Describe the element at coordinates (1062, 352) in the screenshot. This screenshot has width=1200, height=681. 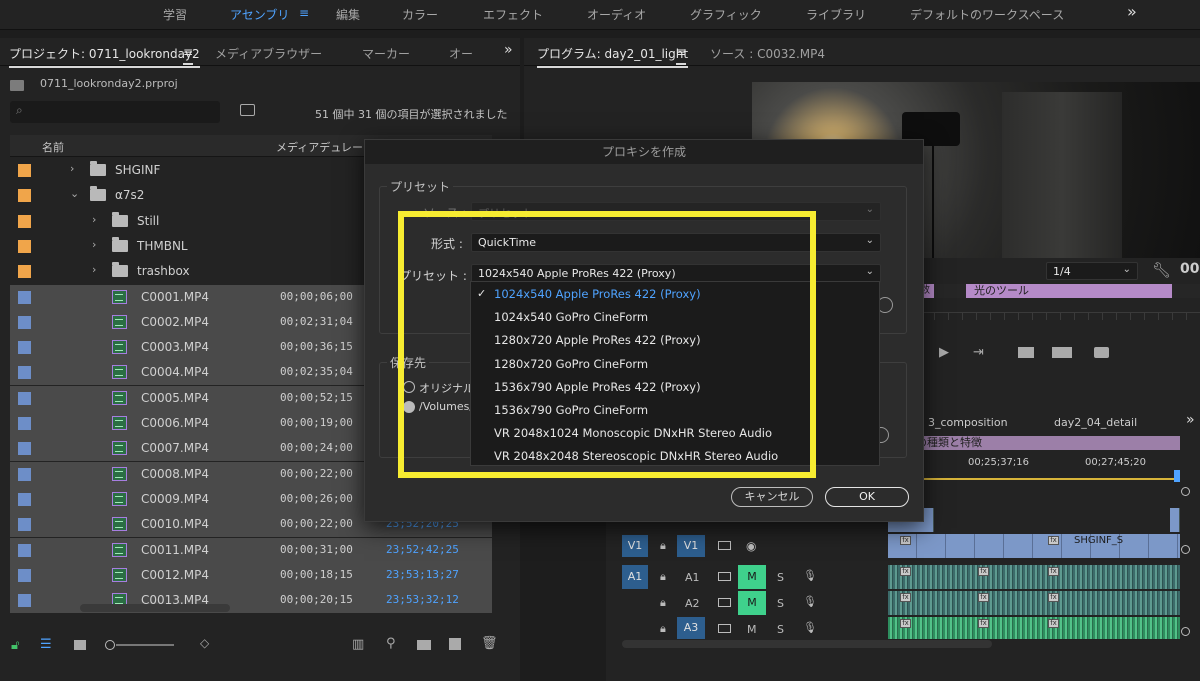
I see `extract-icon` at that location.